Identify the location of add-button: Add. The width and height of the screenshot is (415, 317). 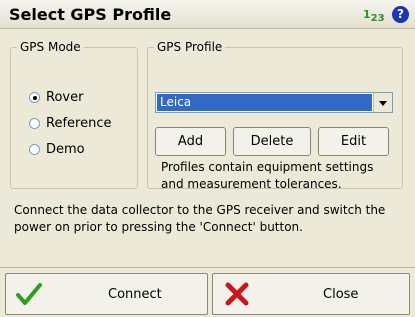
(190, 141).